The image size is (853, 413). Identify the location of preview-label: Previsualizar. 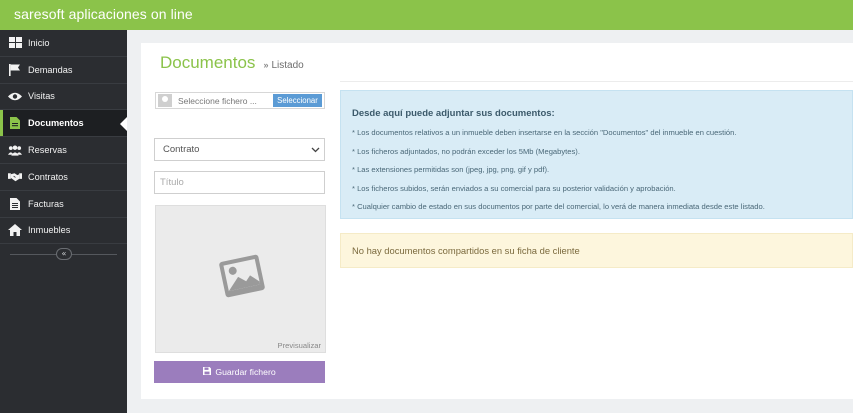
(299, 345).